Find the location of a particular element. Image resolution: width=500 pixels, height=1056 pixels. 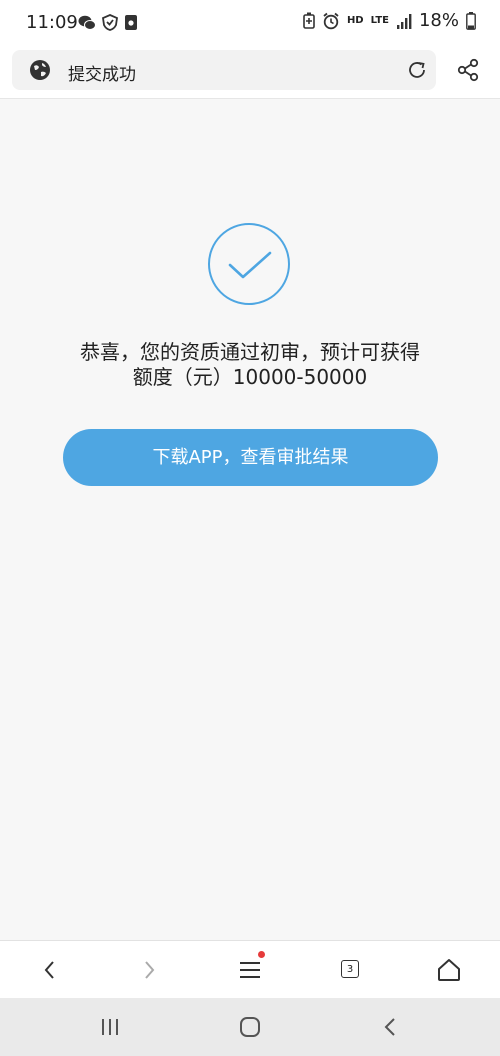

home-button is located at coordinates (449, 970).